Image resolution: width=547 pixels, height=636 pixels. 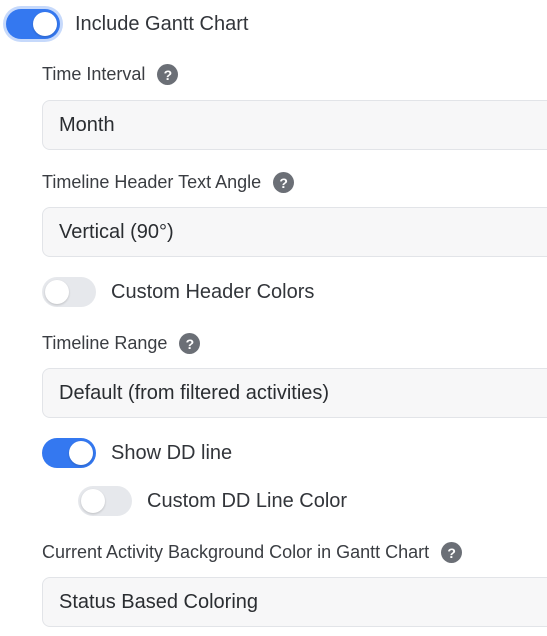 What do you see at coordinates (294, 602) in the screenshot?
I see `current-activity-bg-select: Status Based Coloring` at bounding box center [294, 602].